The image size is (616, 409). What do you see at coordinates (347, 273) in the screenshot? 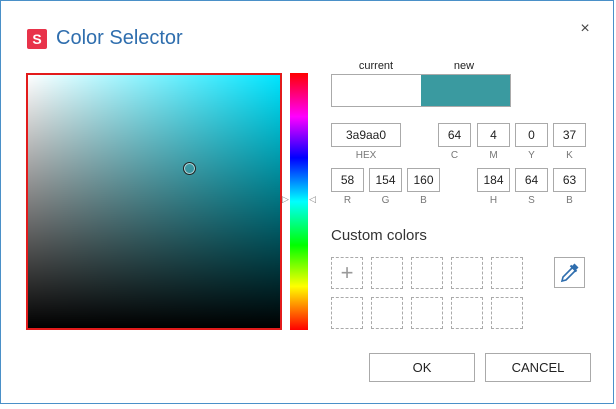
I see `add-custom-color-button: +` at bounding box center [347, 273].